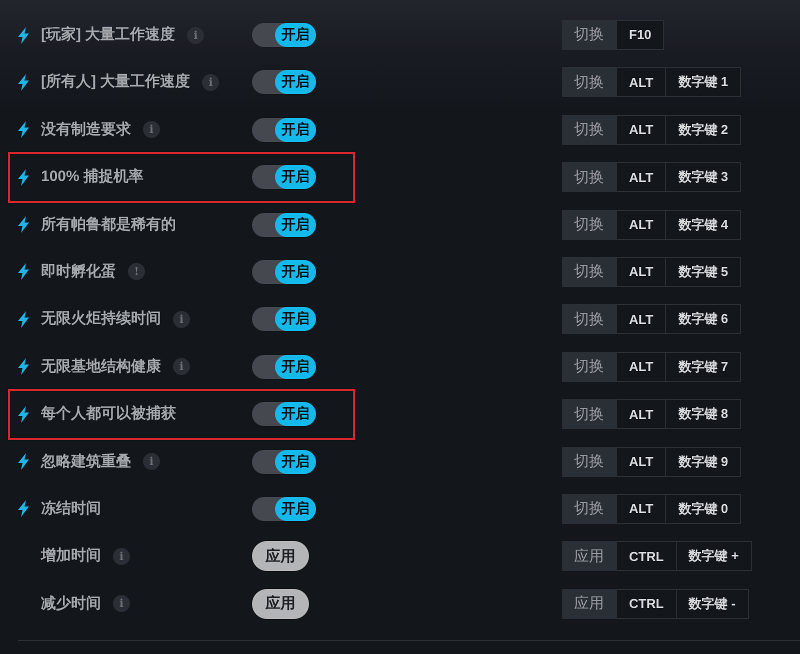  I want to click on cheat-label: 无限基地结构健康, so click(101, 366).